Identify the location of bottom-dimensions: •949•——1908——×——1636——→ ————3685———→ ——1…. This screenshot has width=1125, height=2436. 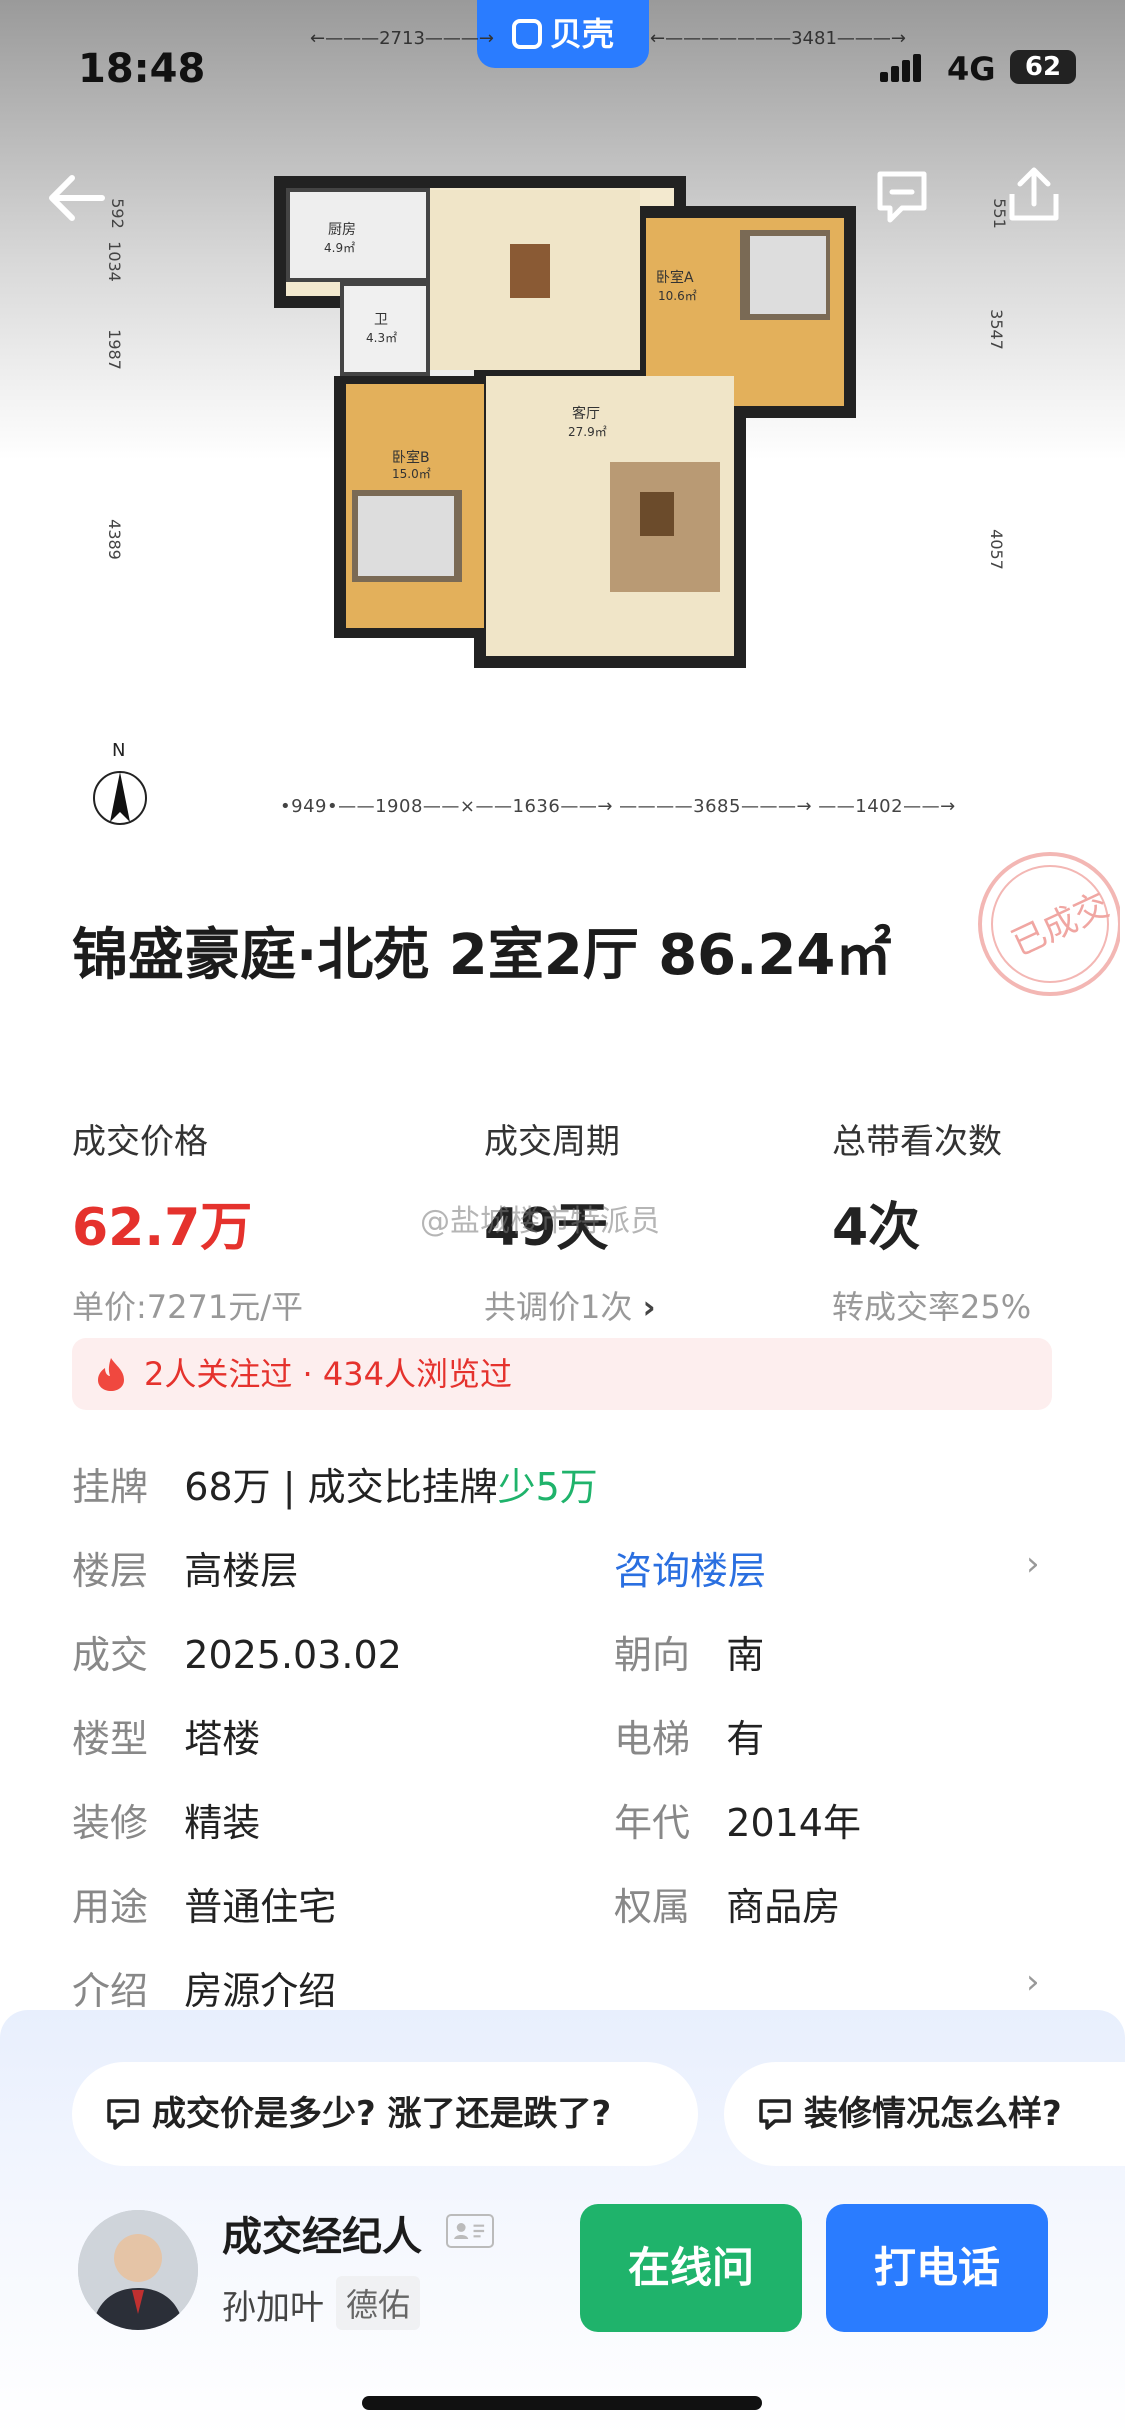
(618, 806).